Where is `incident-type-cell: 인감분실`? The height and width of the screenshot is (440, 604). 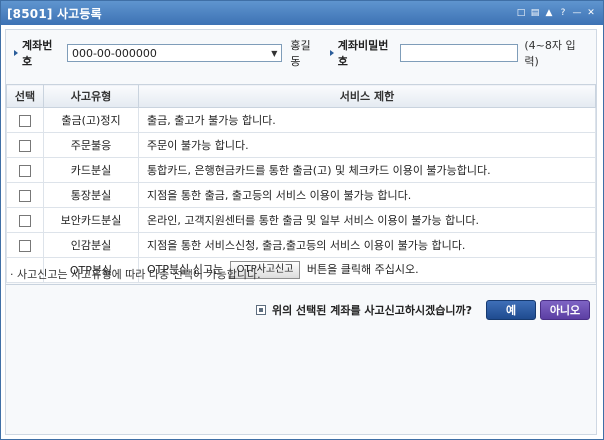
incident-type-cell: 인감분실 is located at coordinates (91, 245).